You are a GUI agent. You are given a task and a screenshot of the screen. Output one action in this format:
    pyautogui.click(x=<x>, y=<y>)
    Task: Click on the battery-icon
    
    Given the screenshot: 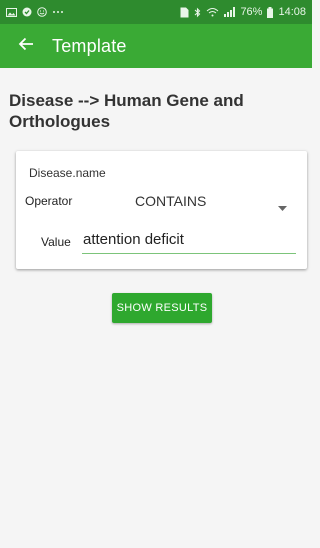 What is the action you would take?
    pyautogui.click(x=270, y=12)
    